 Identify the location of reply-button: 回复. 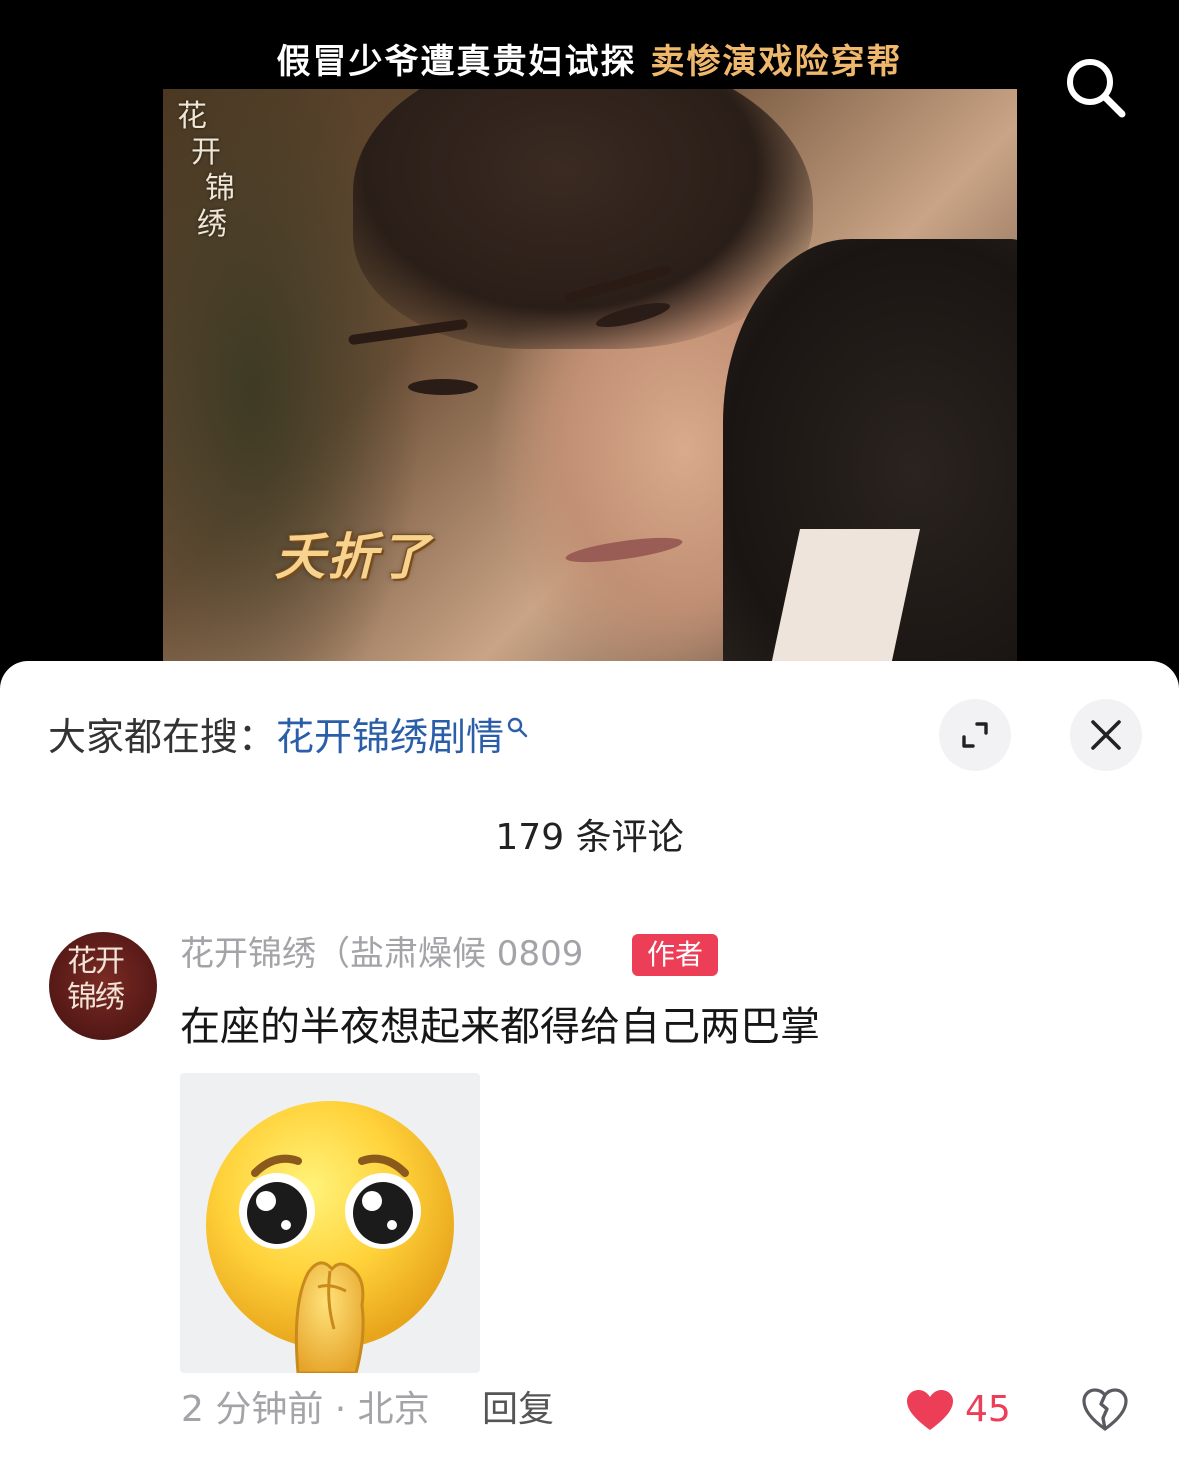
(518, 1410).